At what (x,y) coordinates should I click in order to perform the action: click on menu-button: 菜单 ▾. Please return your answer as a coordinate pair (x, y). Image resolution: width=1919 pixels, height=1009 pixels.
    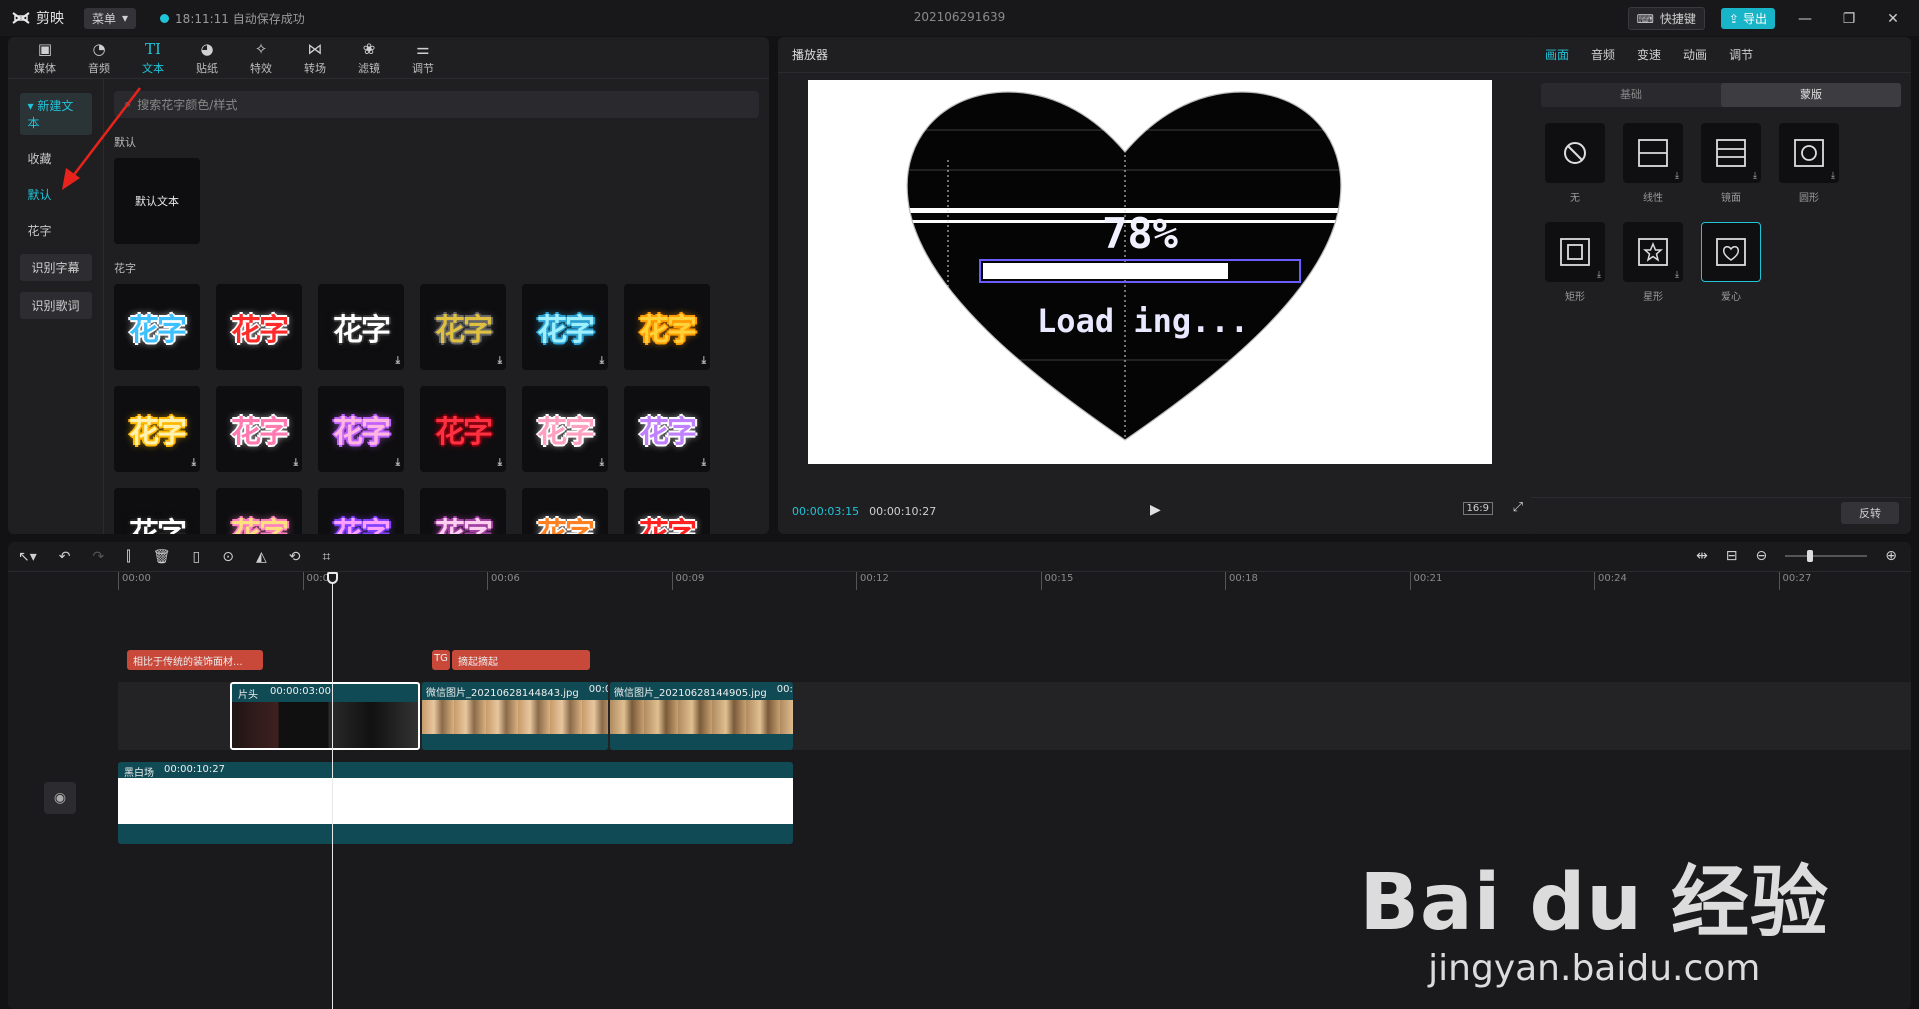
    Looking at the image, I should click on (110, 18).